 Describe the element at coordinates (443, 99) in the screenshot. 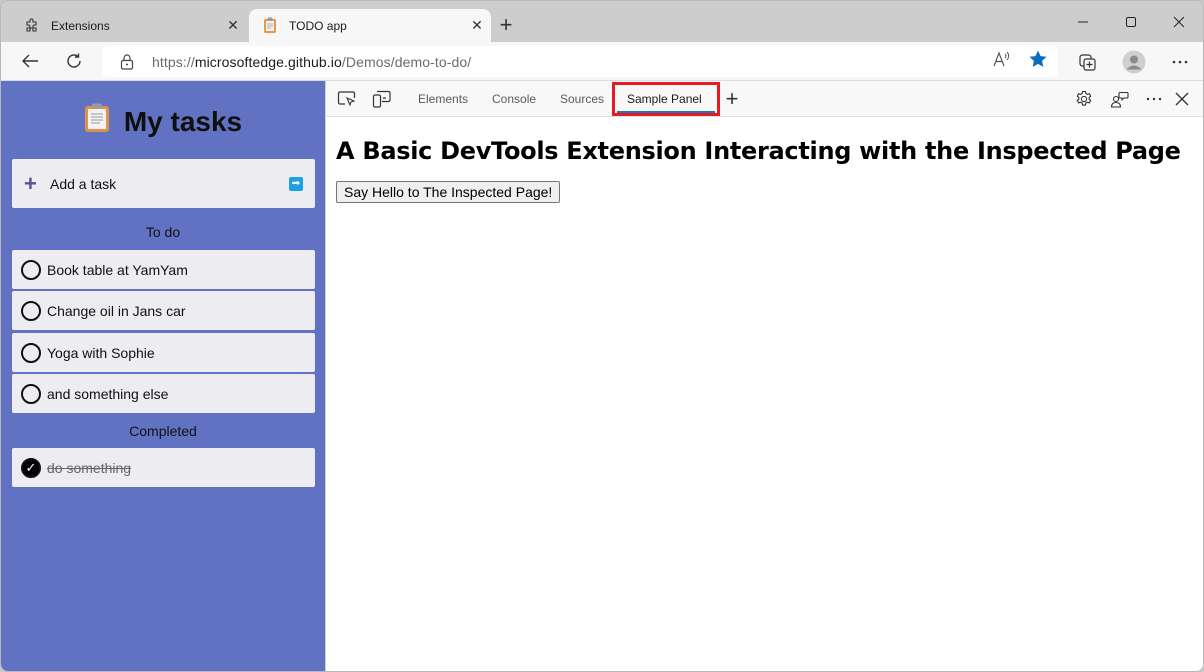

I see `tab-elements: Elements` at that location.